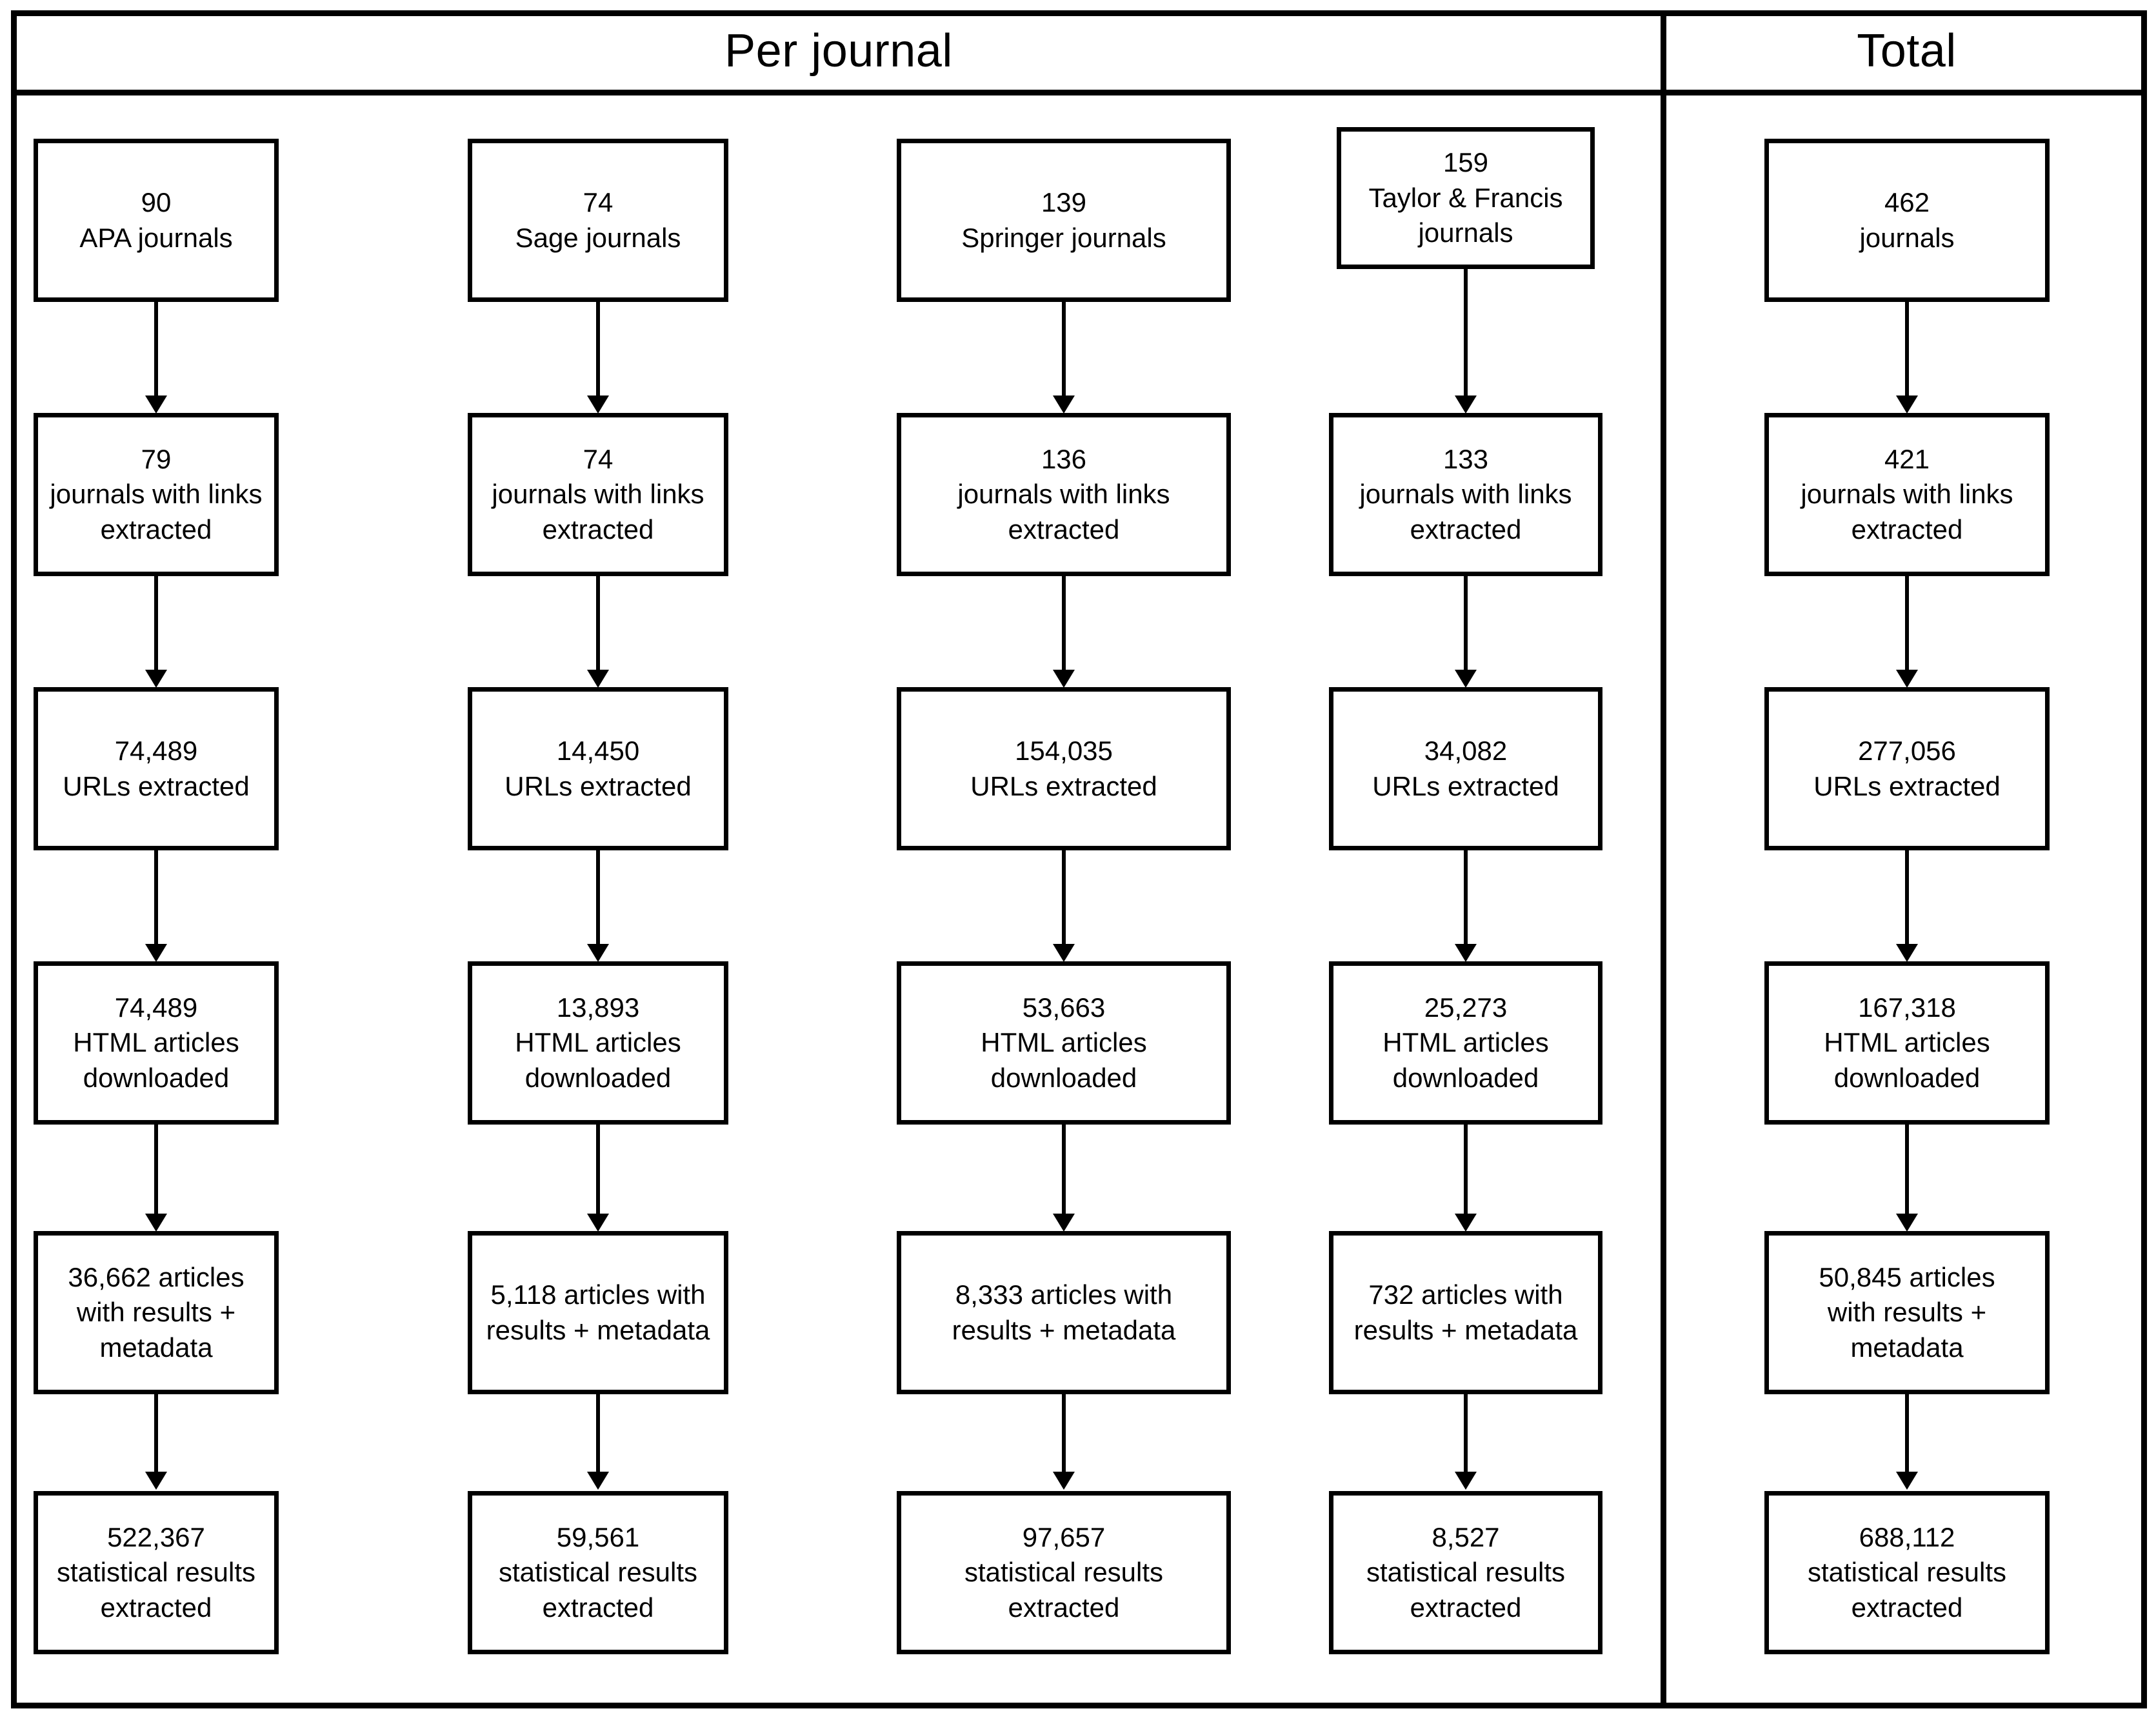 The width and height of the screenshot is (2156, 1722). What do you see at coordinates (157, 494) in the screenshot?
I see `flow-box-apa-journals-with-links: 79 journals with links extracted` at bounding box center [157, 494].